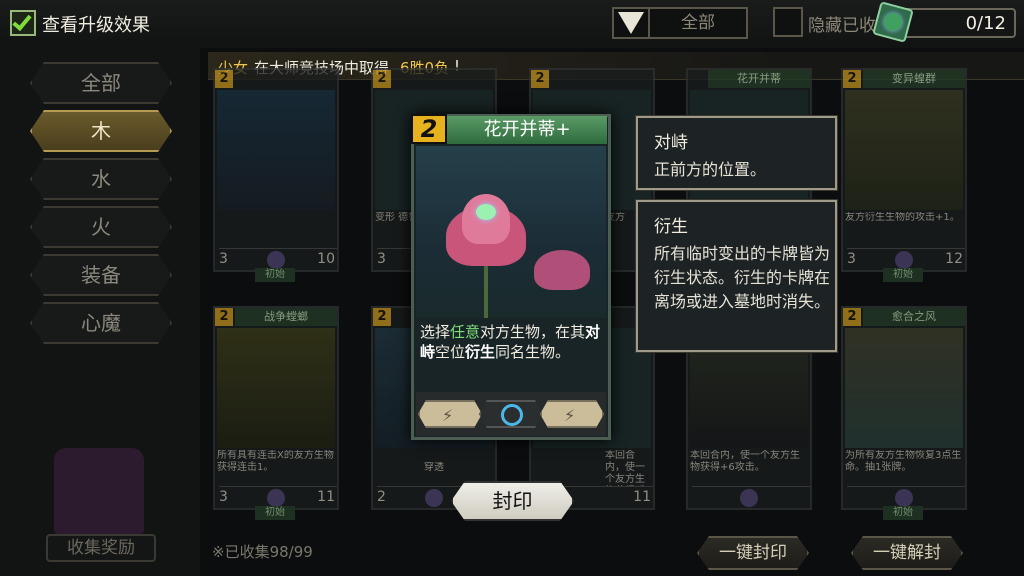  I want to click on sidebar-item-demon: 心魔, so click(101, 323).